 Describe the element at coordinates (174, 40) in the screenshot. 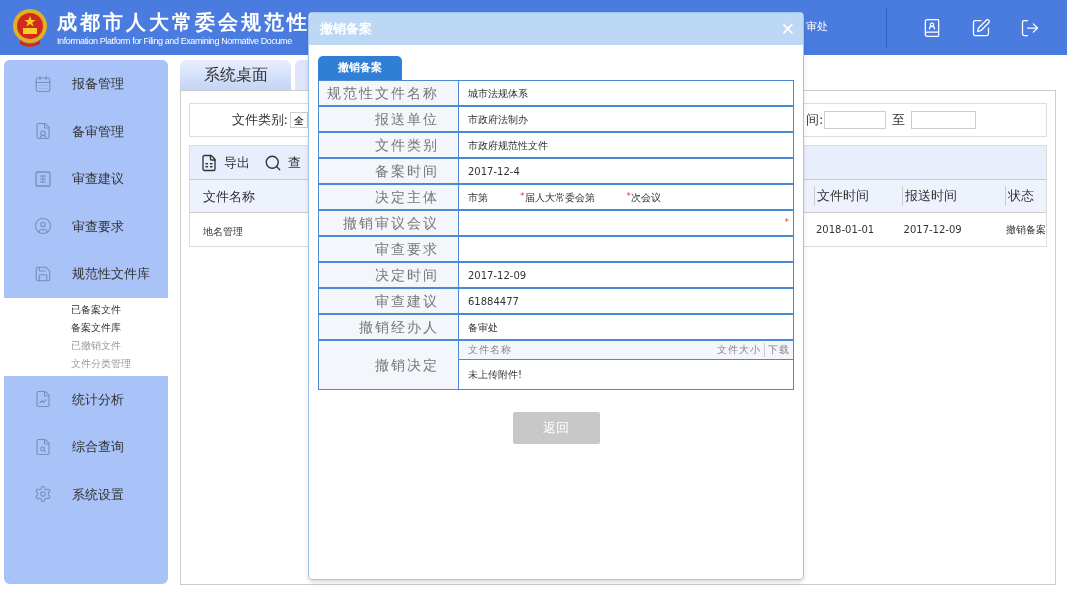

I see `site-subtitle: Information Platform for Filing and Examining Normative Docume` at that location.